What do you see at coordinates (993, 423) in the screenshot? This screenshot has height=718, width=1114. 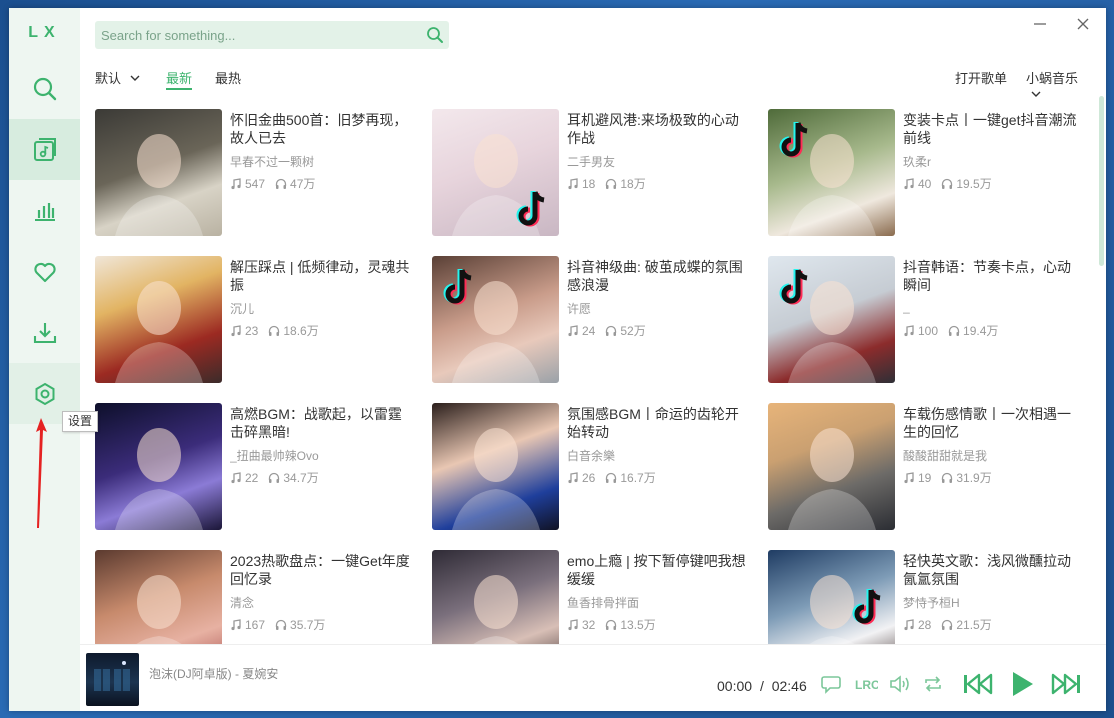 I see `playlist-title: 车载伤感情歌丨一次相遇一生的回忆` at bounding box center [993, 423].